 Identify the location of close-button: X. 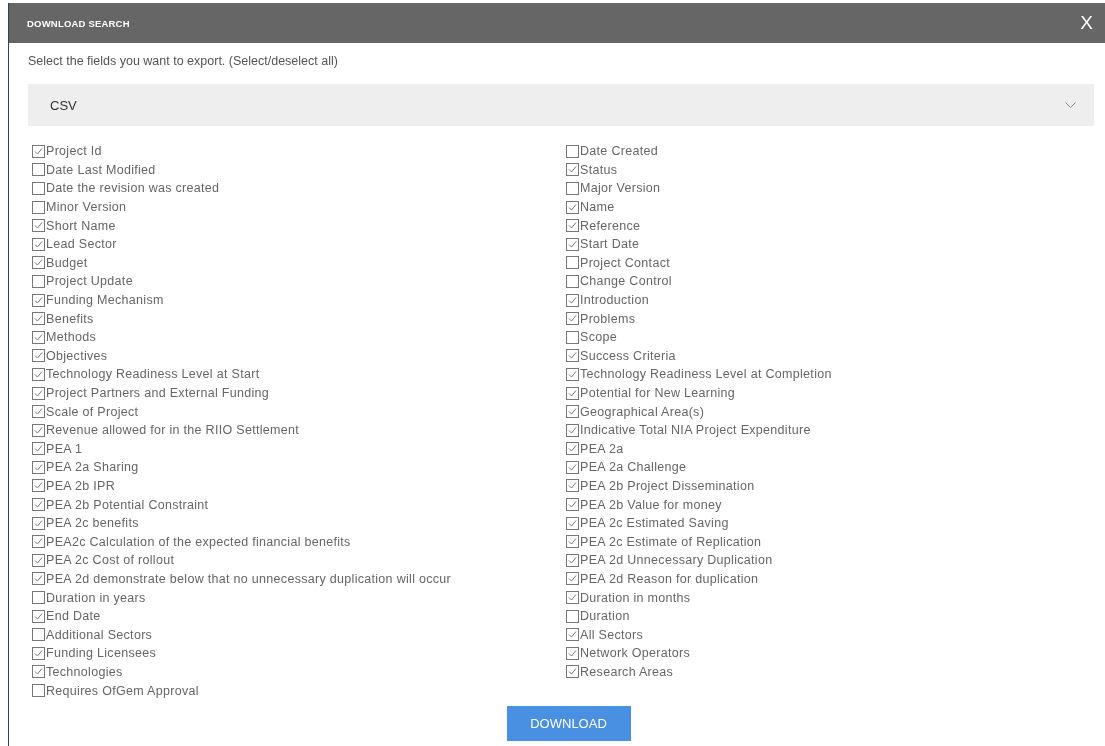
(1086, 23).